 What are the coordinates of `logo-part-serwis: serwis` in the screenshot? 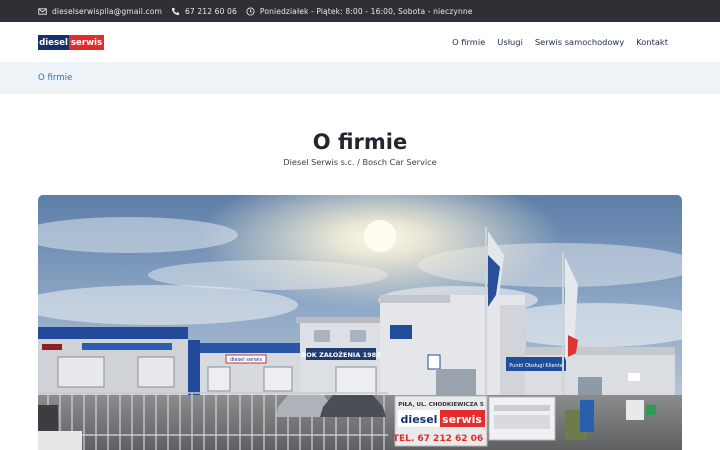 It's located at (86, 42).